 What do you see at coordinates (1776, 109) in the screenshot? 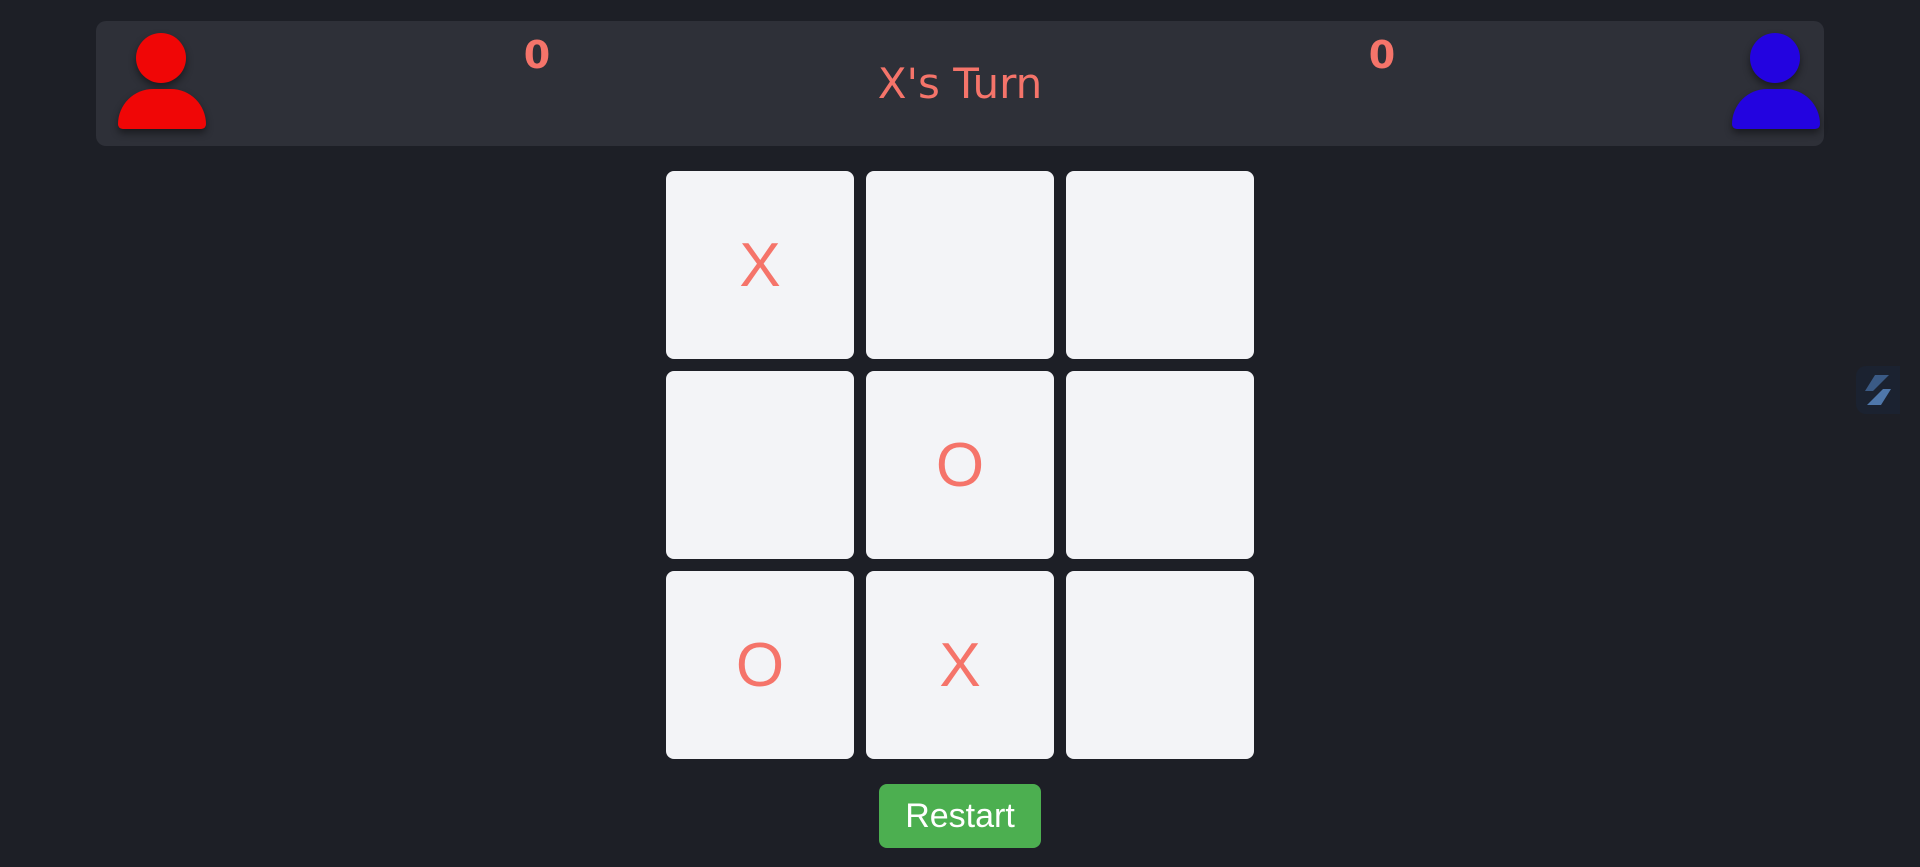
I see `player-o-avatar-body` at bounding box center [1776, 109].